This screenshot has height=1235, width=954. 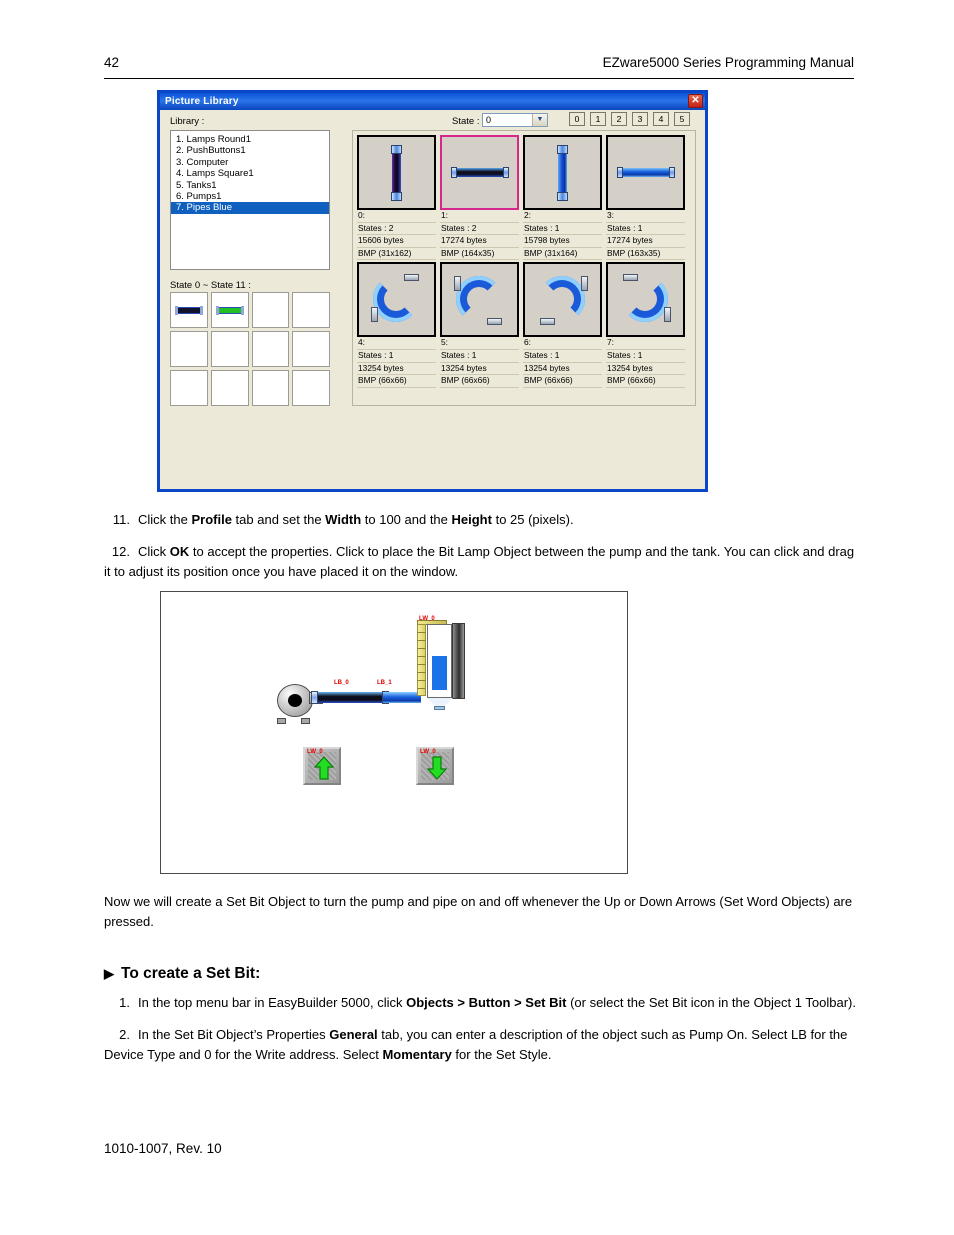 What do you see at coordinates (396, 216) in the screenshot?
I see `picture-index: 0:` at bounding box center [396, 216].